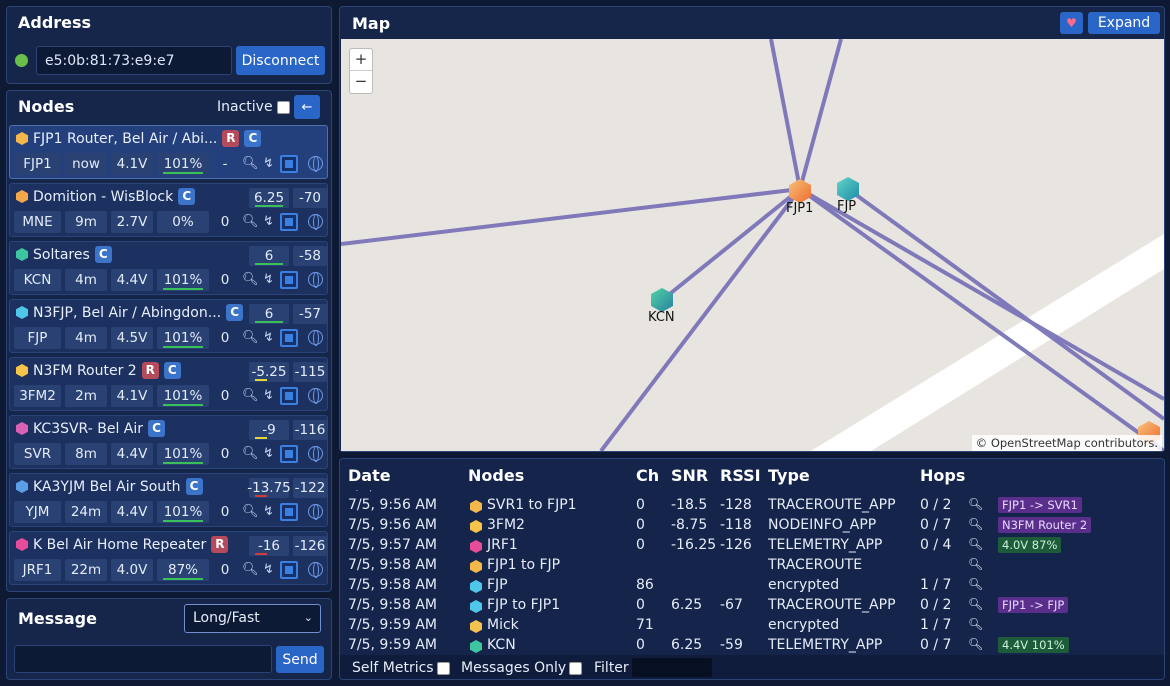 The width and height of the screenshot is (1170, 686). I want to click on heart-button: ♥, so click(1071, 23).